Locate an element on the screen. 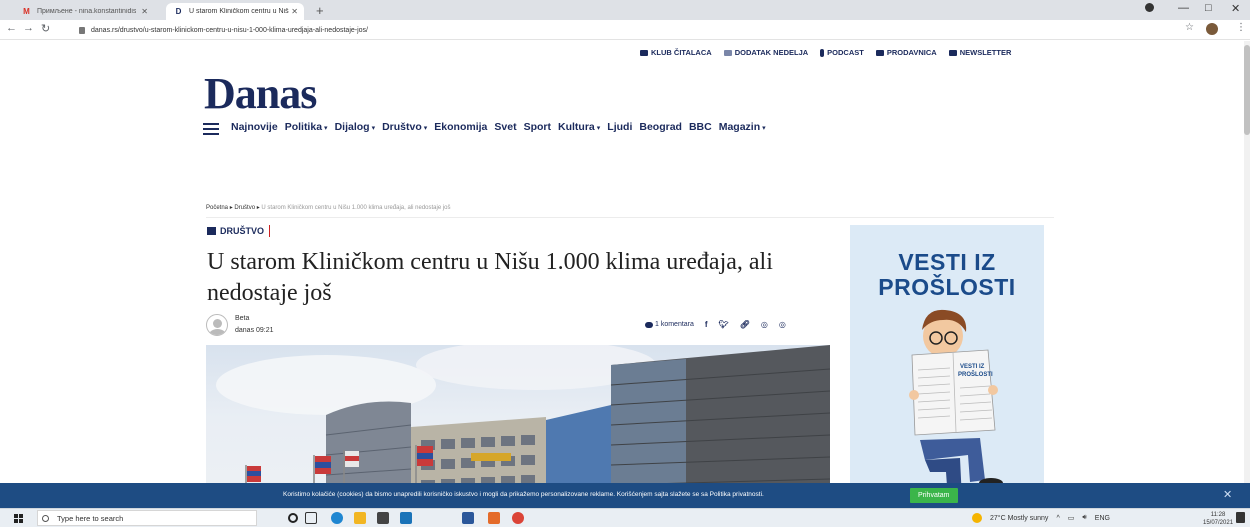 Image resolution: width=1250 pixels, height=527 pixels. nav-item-label: Najnovije is located at coordinates (254, 127).